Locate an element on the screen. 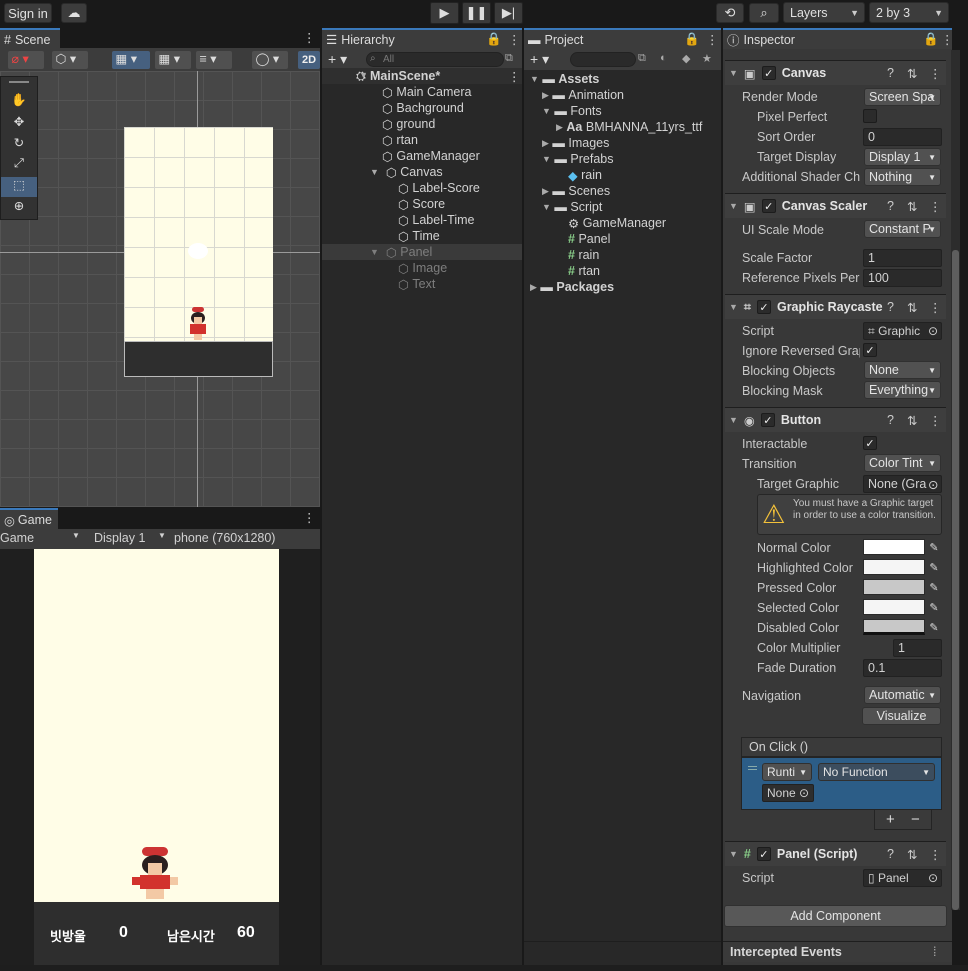 The width and height of the screenshot is (968, 971). component-header-graphic-raycaster: ▼ ⌗ ✓ Graphic Raycaste? ⇅ ⋮ is located at coordinates (835, 306).